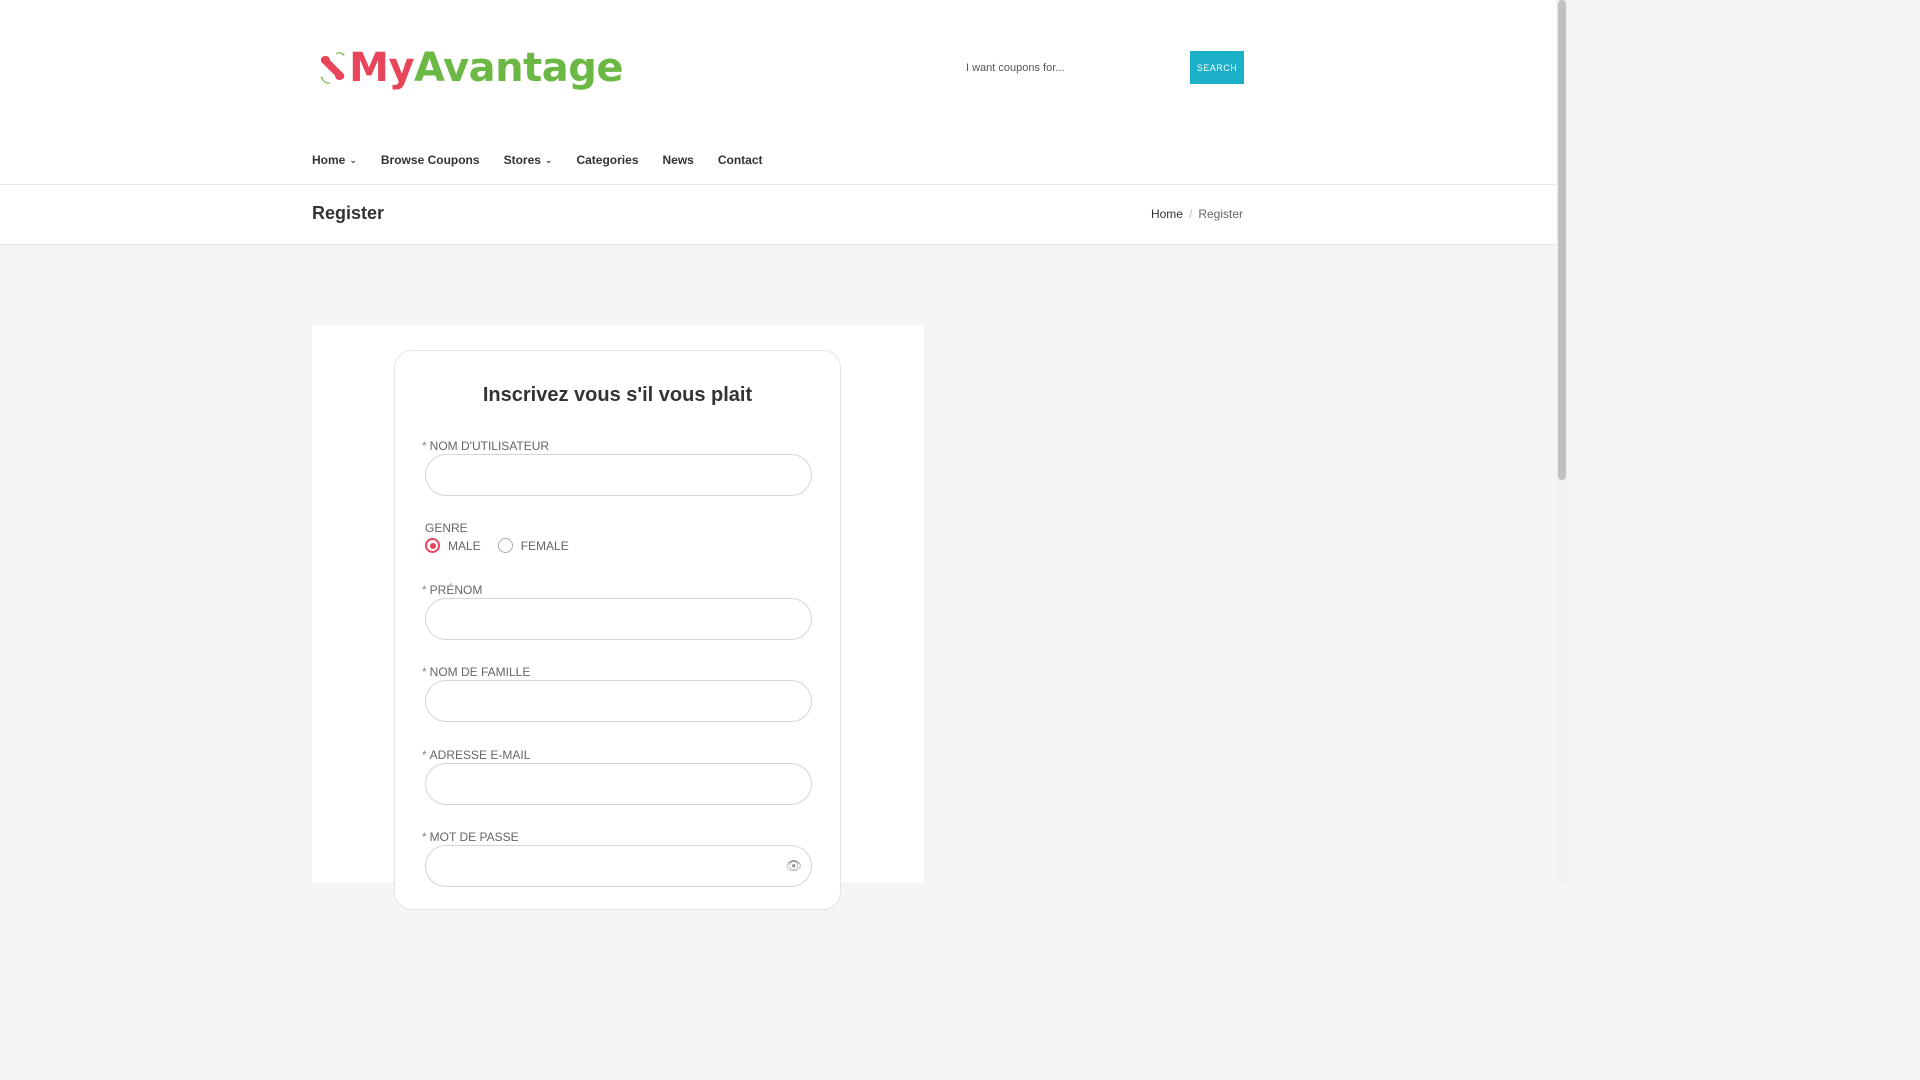 The image size is (1920, 1080). I want to click on form-title: Inscrivez vous s'il vous plait, so click(617, 395).